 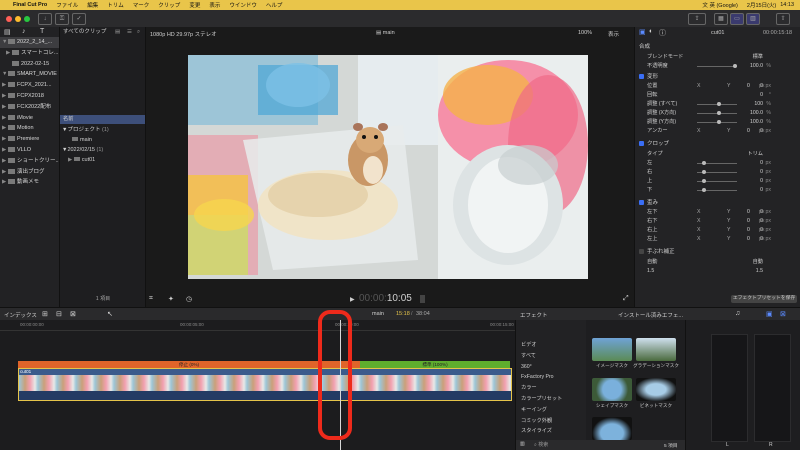 What do you see at coordinates (385, 298) in the screenshot?
I see `timecode-display: 00:00:10:05` at bounding box center [385, 298].